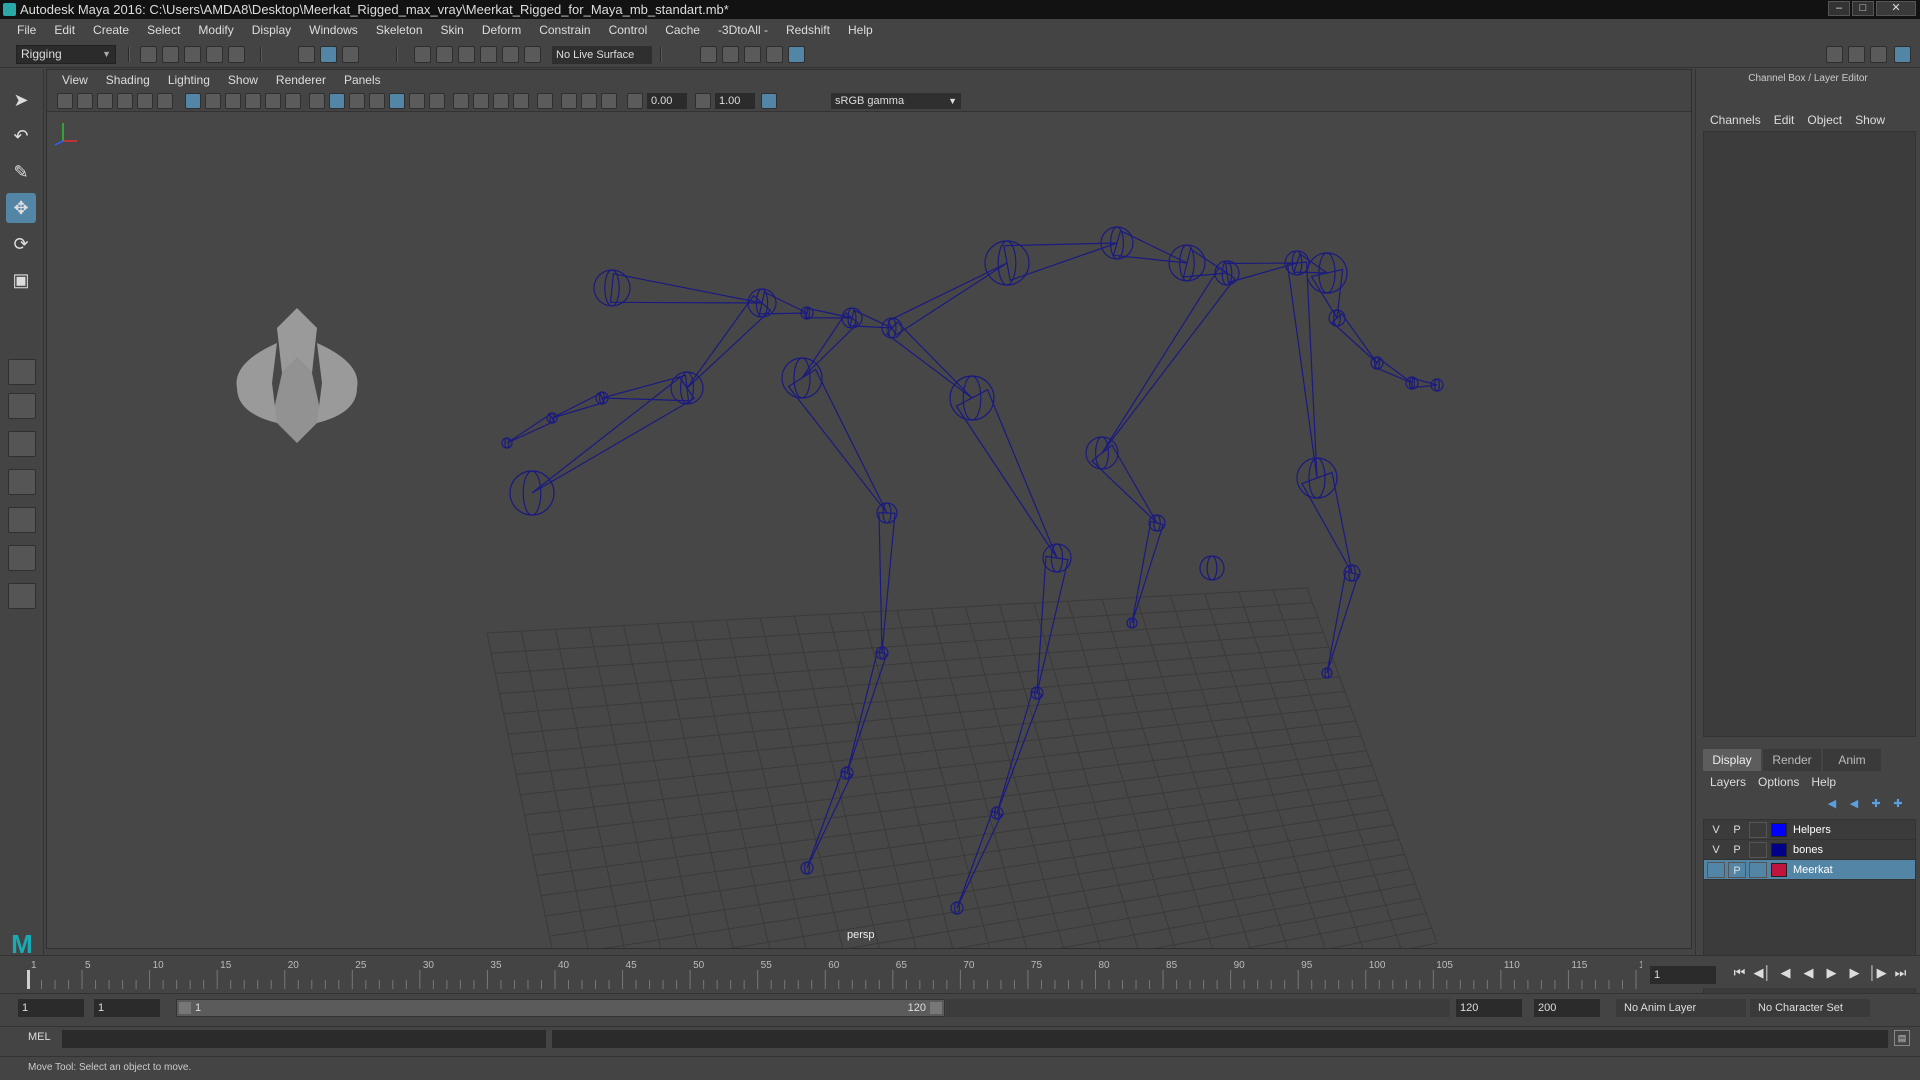 Image resolution: width=1920 pixels, height=1080 pixels. What do you see at coordinates (1809, 434) in the screenshot?
I see `channel-box` at bounding box center [1809, 434].